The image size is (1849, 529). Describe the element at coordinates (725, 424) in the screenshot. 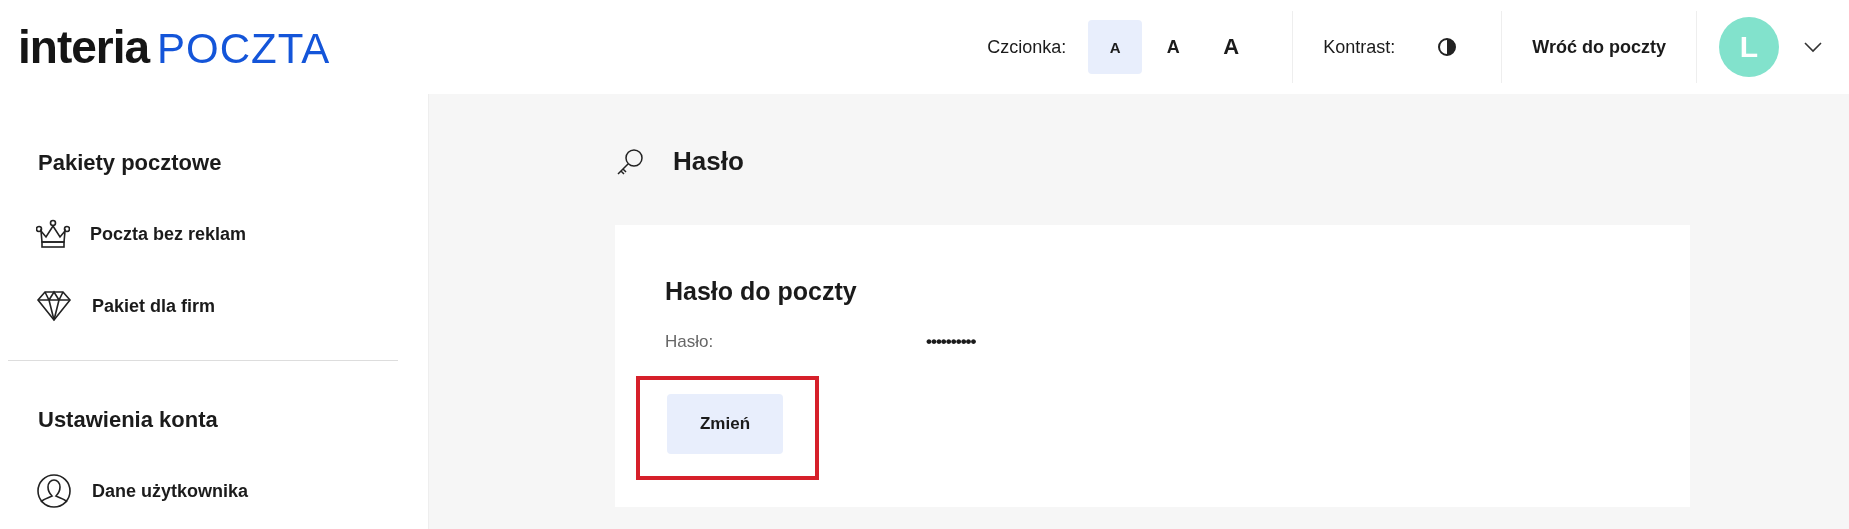

I see `change-button: Zmień` at that location.